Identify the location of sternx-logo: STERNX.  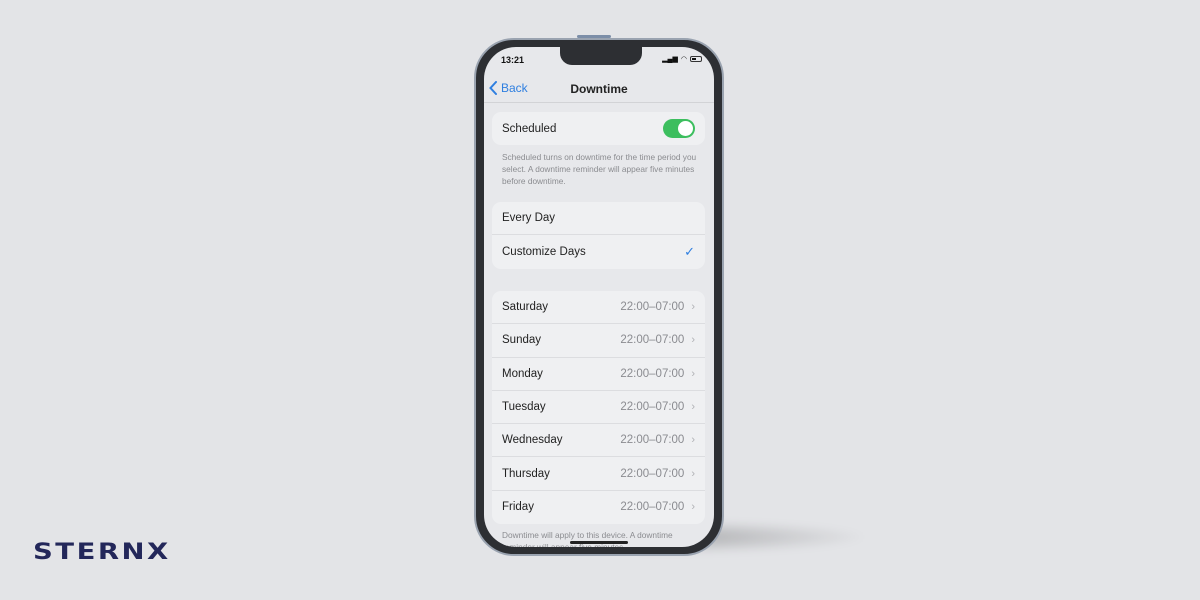
(102, 552).